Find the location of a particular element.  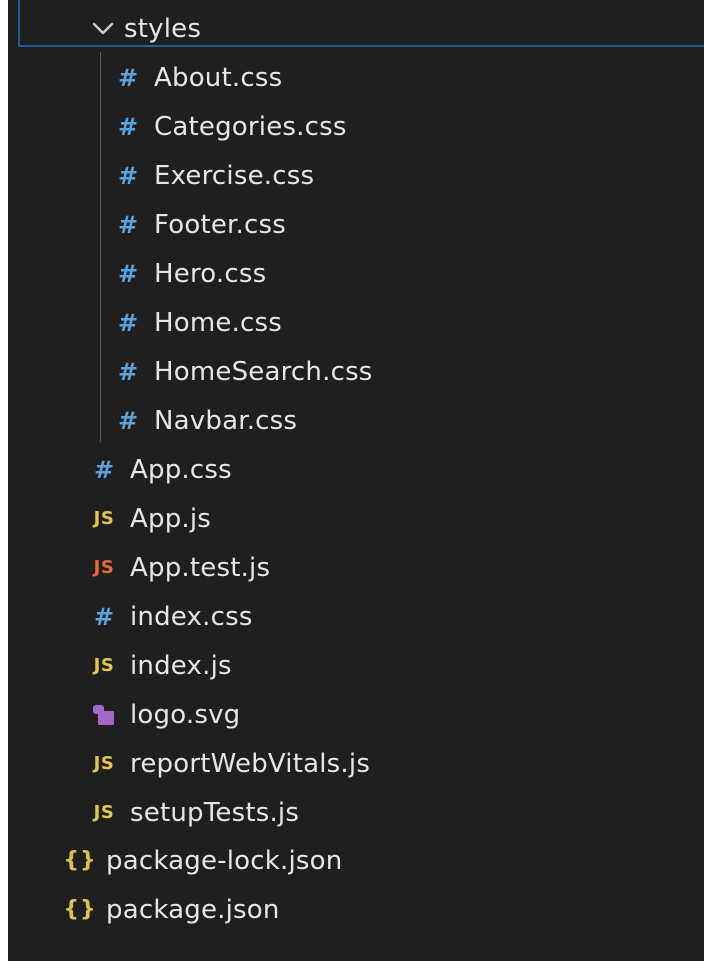

js-test-icon: JS is located at coordinates (104, 568).